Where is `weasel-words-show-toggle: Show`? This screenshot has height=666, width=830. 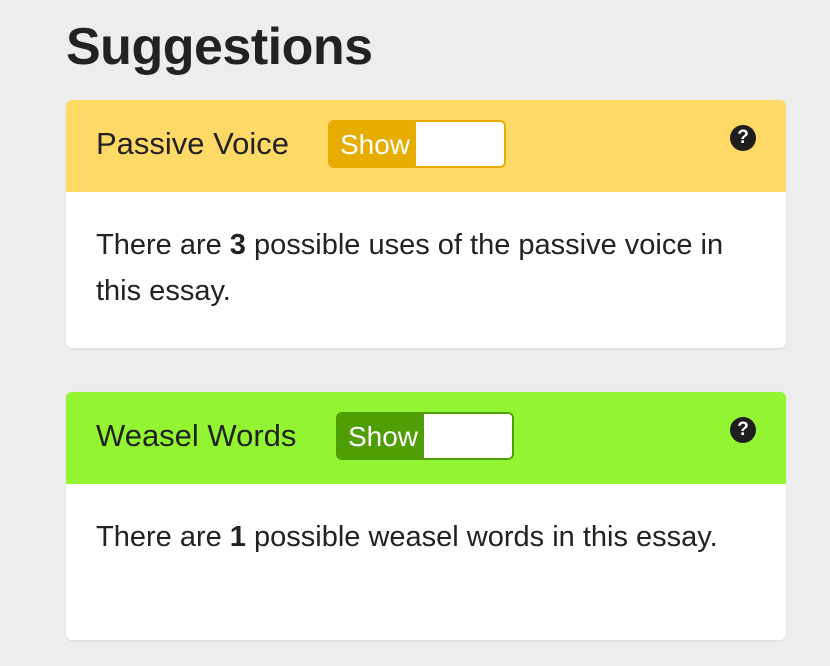 weasel-words-show-toggle: Show is located at coordinates (425, 436).